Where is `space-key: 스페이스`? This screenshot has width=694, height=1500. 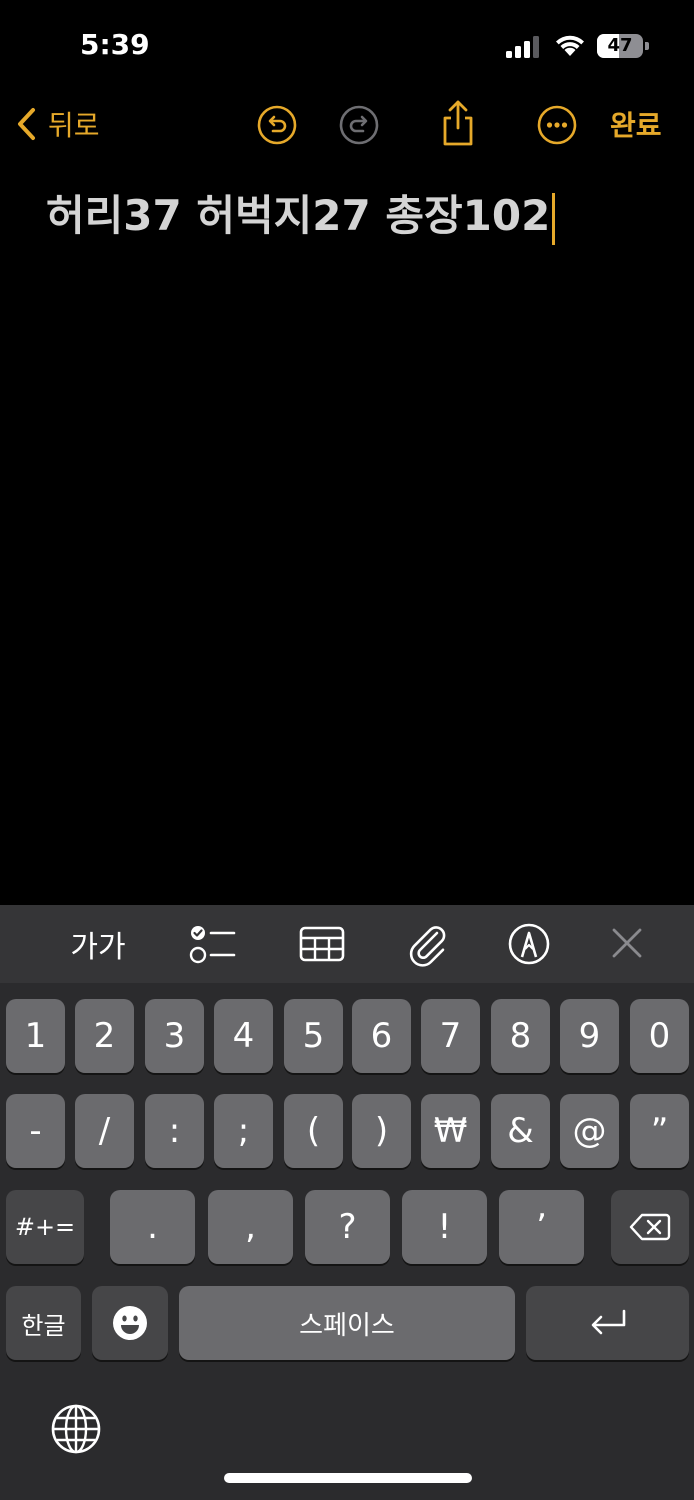 space-key: 스페이스 is located at coordinates (347, 1323).